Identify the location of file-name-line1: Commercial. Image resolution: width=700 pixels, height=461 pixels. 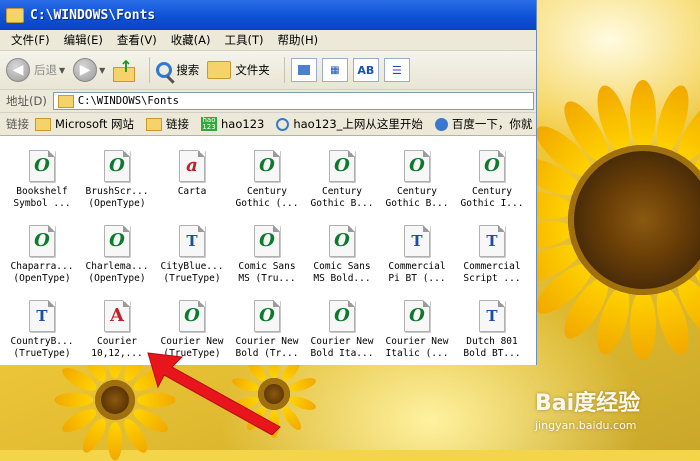
(492, 266).